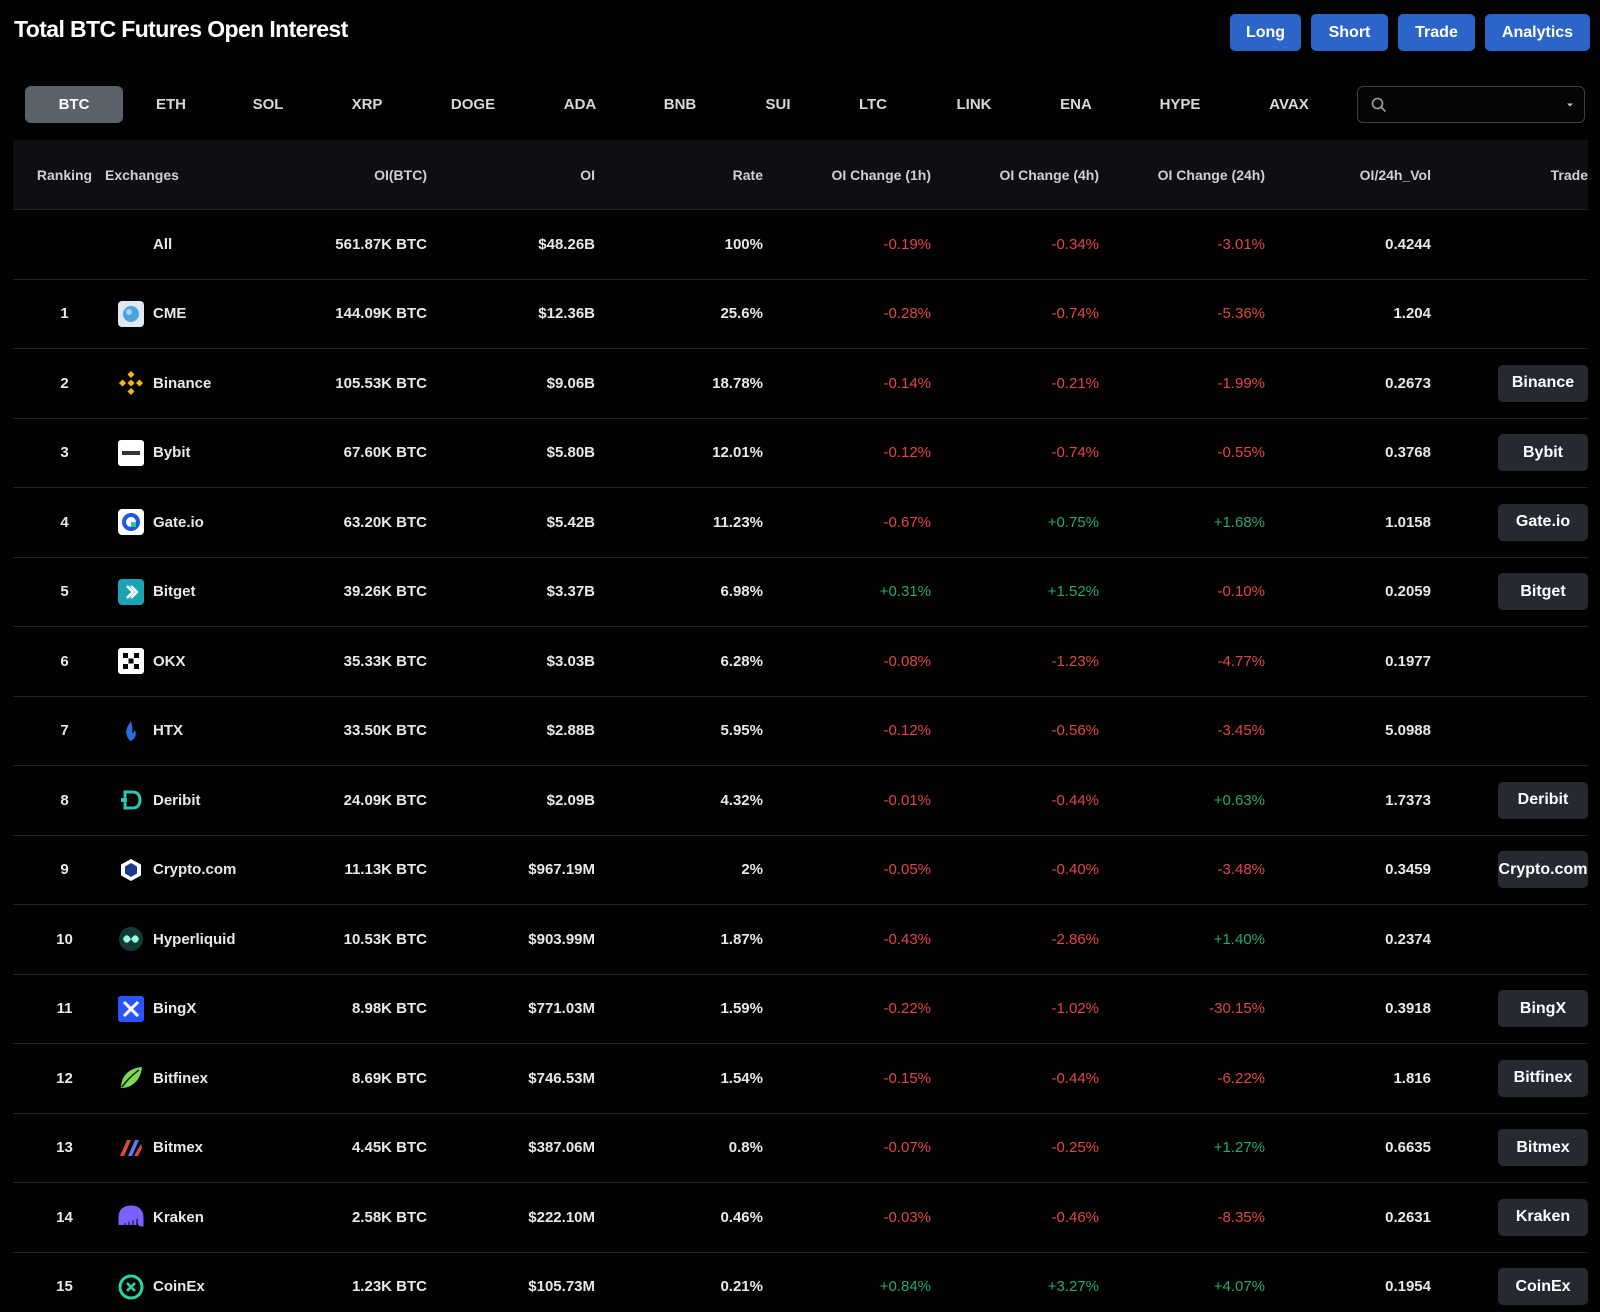 This screenshot has height=1312, width=1600. Describe the element at coordinates (178, 1147) in the screenshot. I see `exchange-name: Bitmex` at that location.